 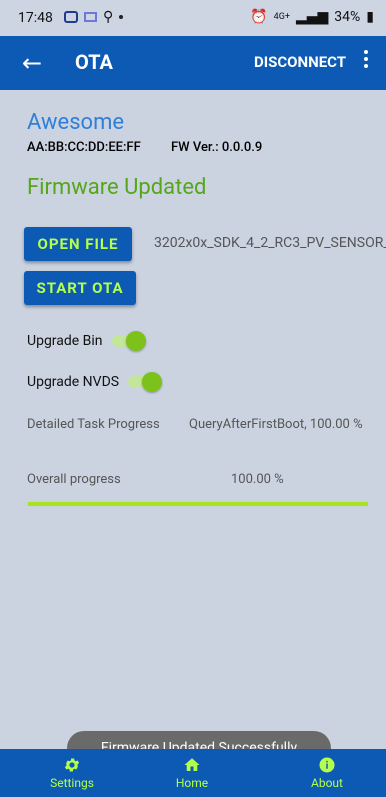 I want to click on nav-settings: Settings, so click(x=72, y=773).